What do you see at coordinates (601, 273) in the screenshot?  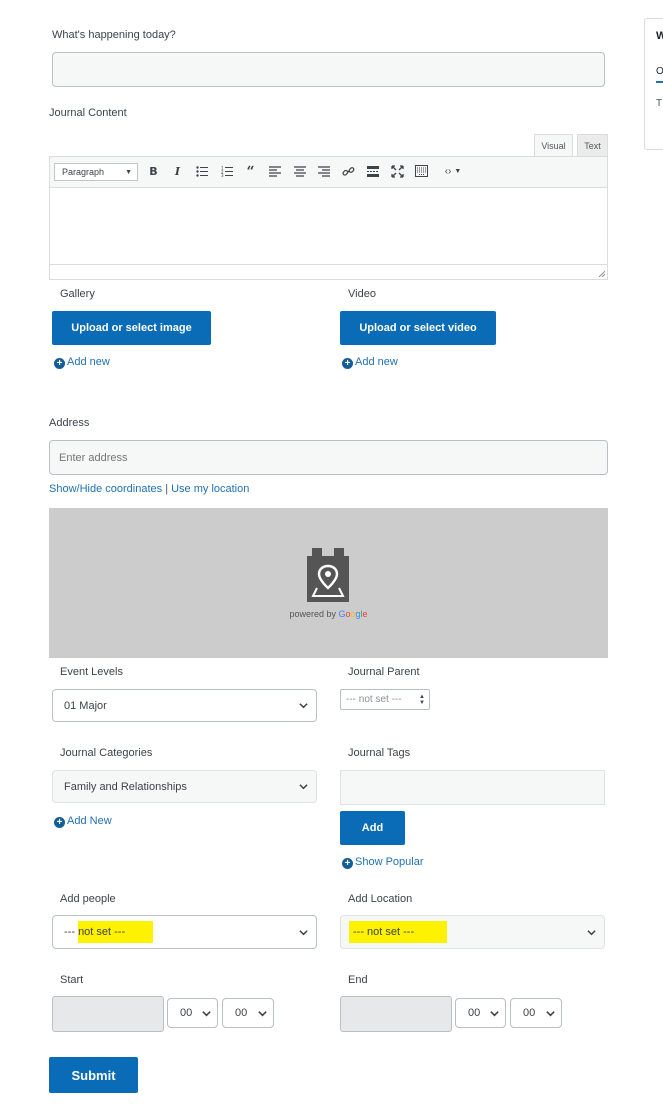 I see `resize-handle-icon` at bounding box center [601, 273].